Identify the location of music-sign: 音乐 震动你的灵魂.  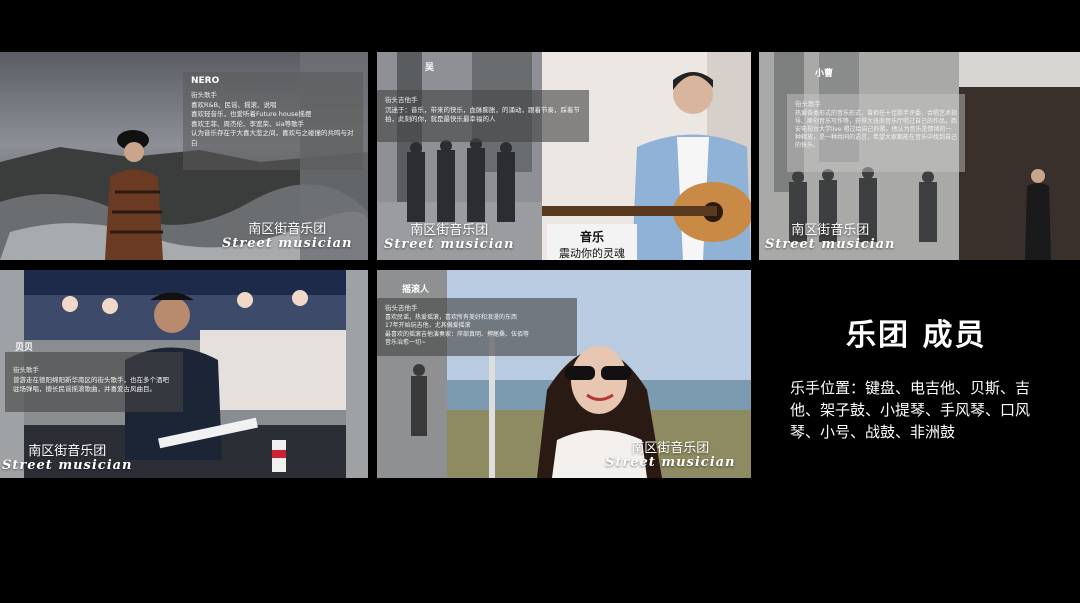
(592, 244).